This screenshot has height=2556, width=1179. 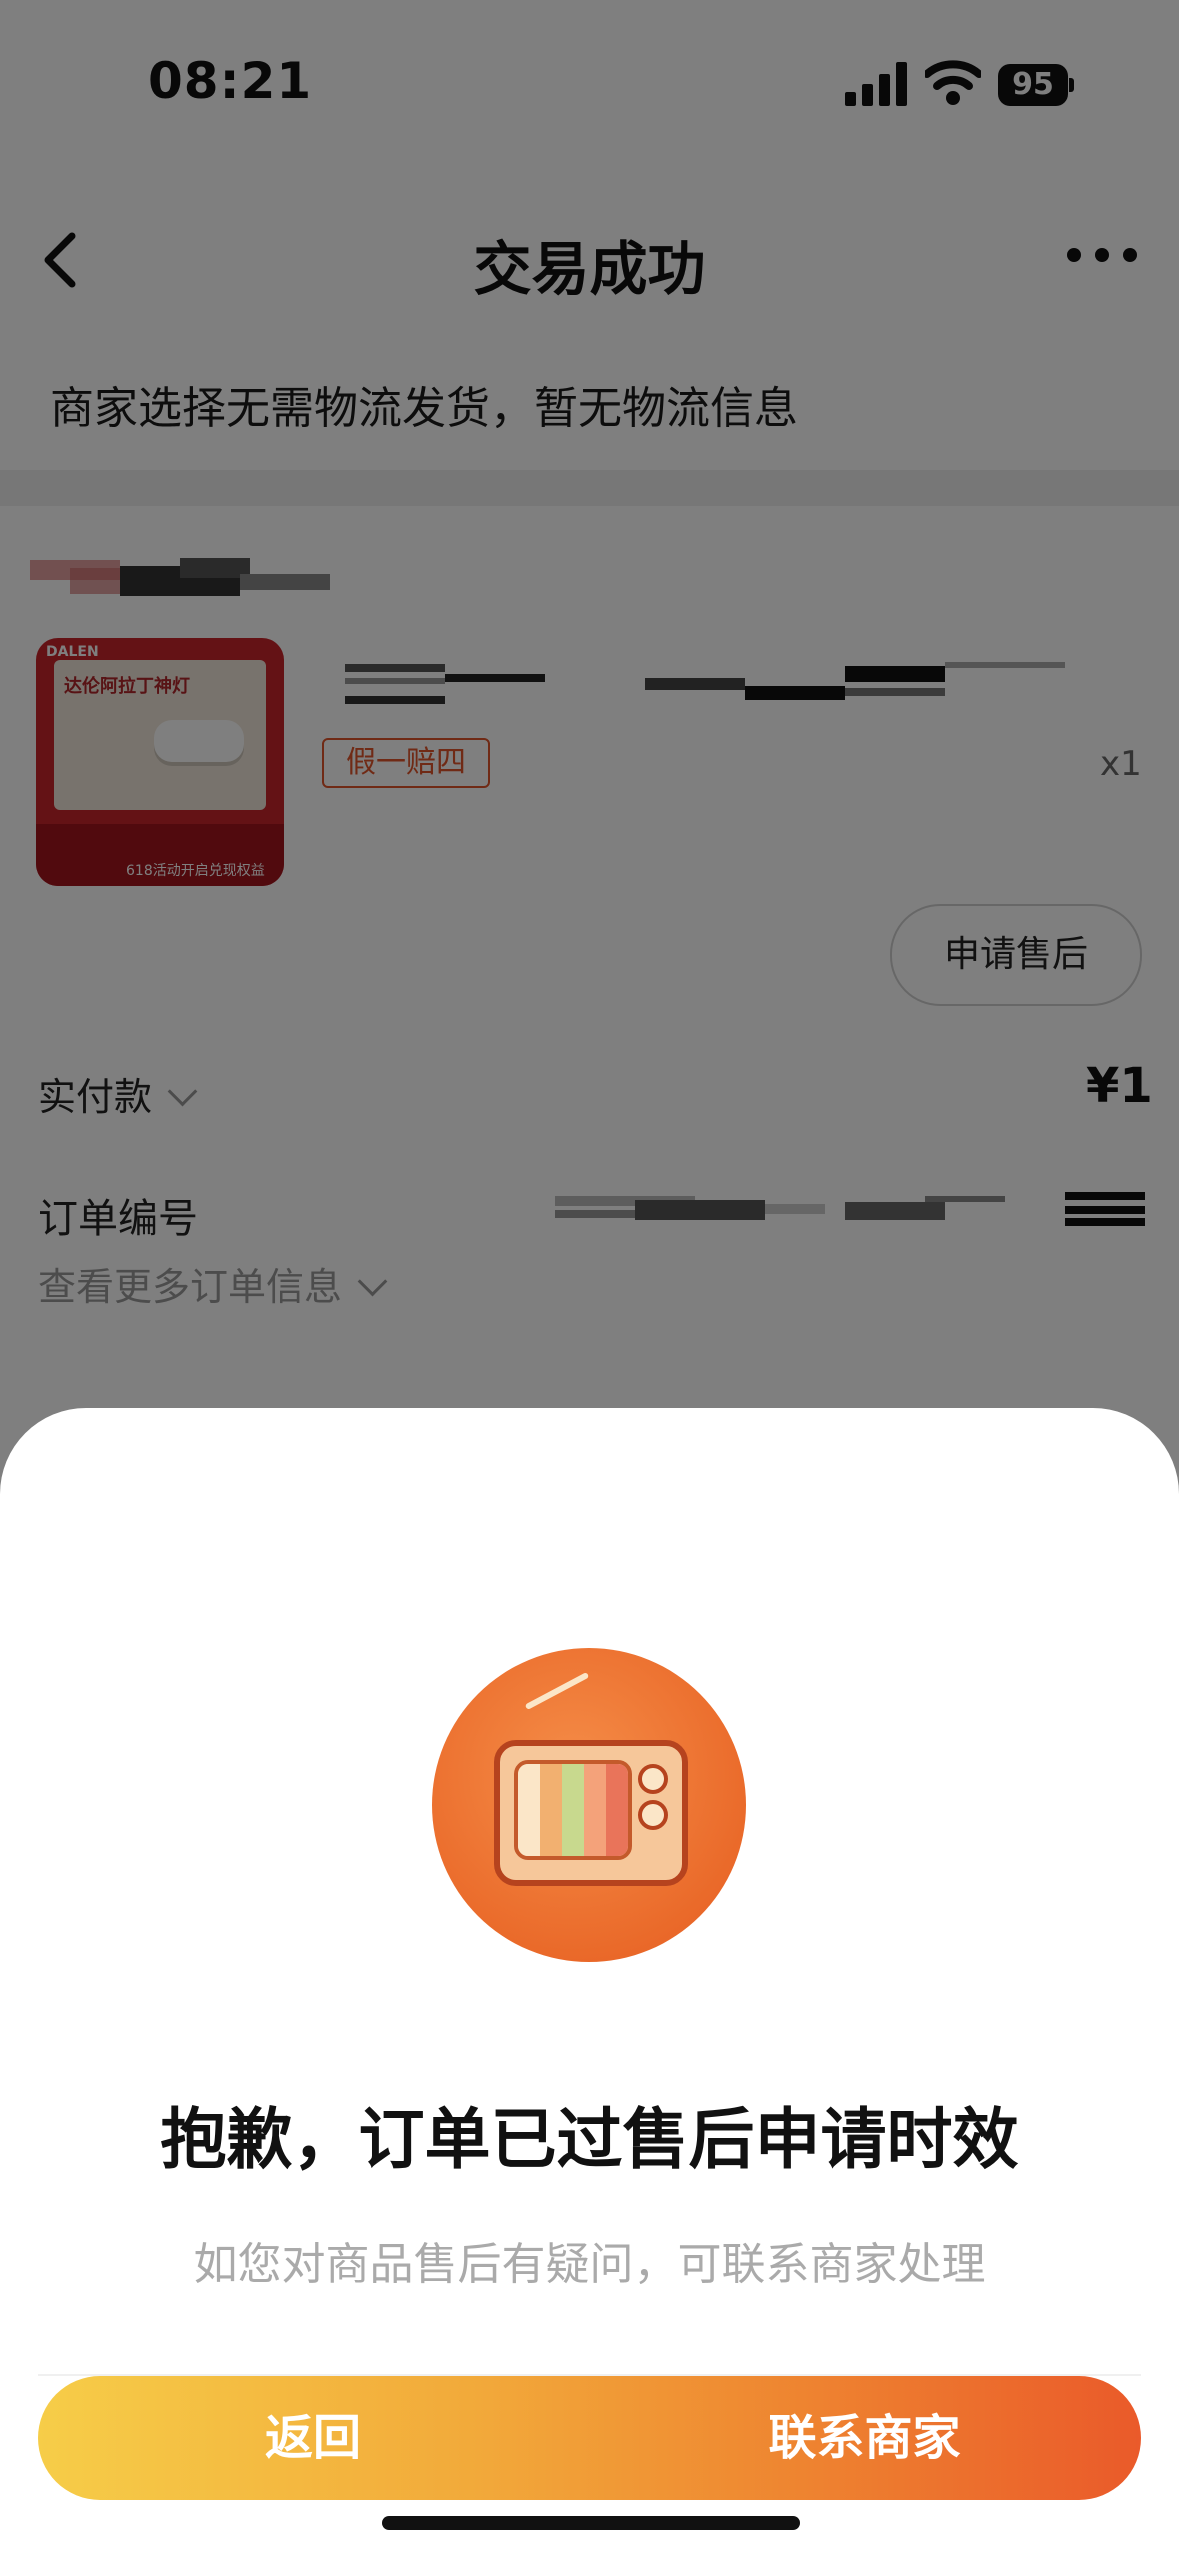 What do you see at coordinates (589, 2139) in the screenshot?
I see `modal-title: 抱歉，订单已过售后申请时效` at bounding box center [589, 2139].